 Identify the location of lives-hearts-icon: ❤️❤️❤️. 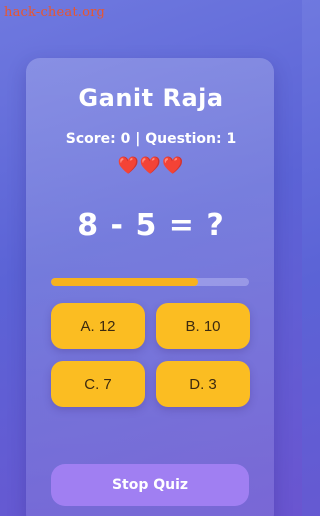
(151, 166).